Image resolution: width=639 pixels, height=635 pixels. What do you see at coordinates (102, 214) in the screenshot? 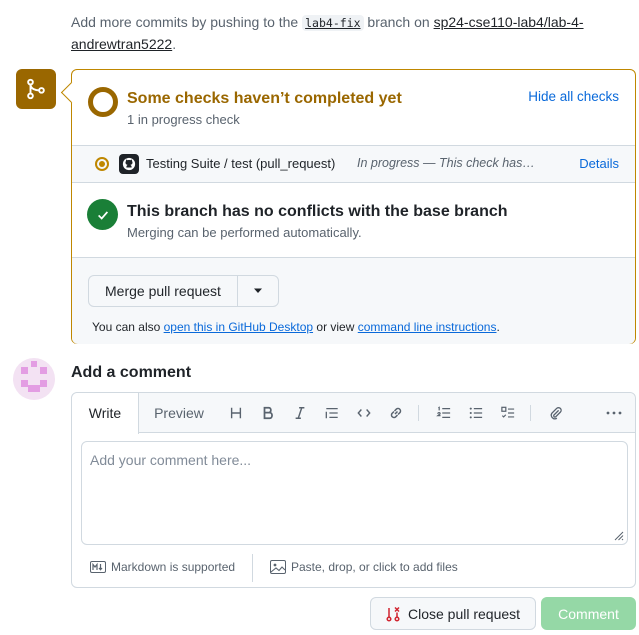
I see `check-circle-icon` at bounding box center [102, 214].